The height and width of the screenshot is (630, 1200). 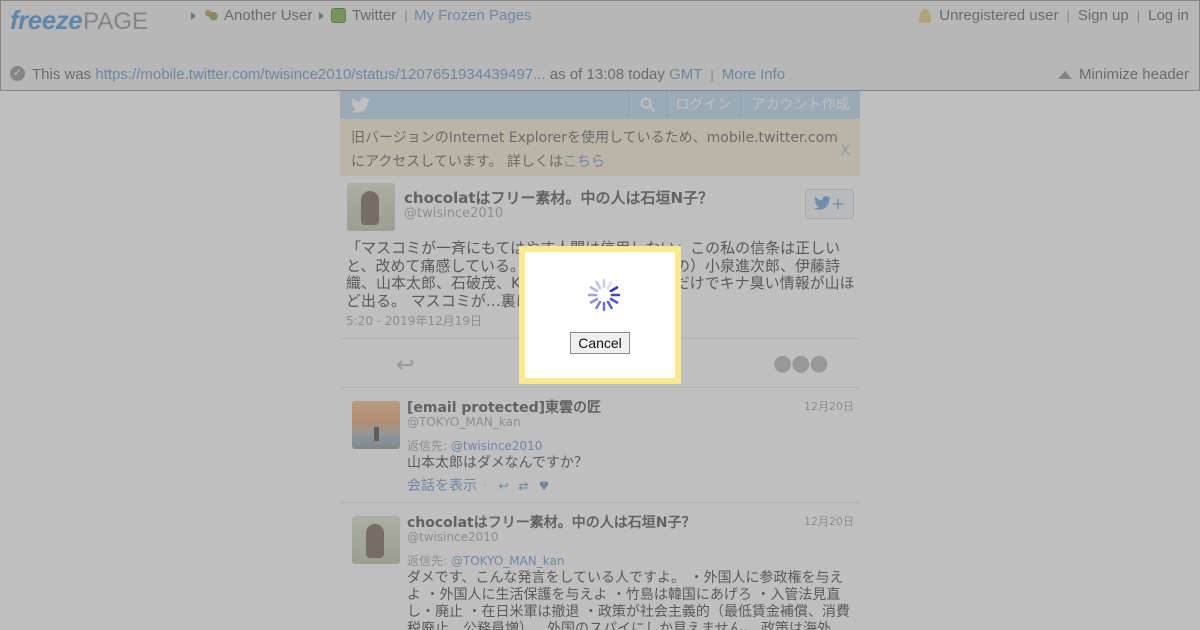 I want to click on loading-spinner-icon, so click(x=604, y=295).